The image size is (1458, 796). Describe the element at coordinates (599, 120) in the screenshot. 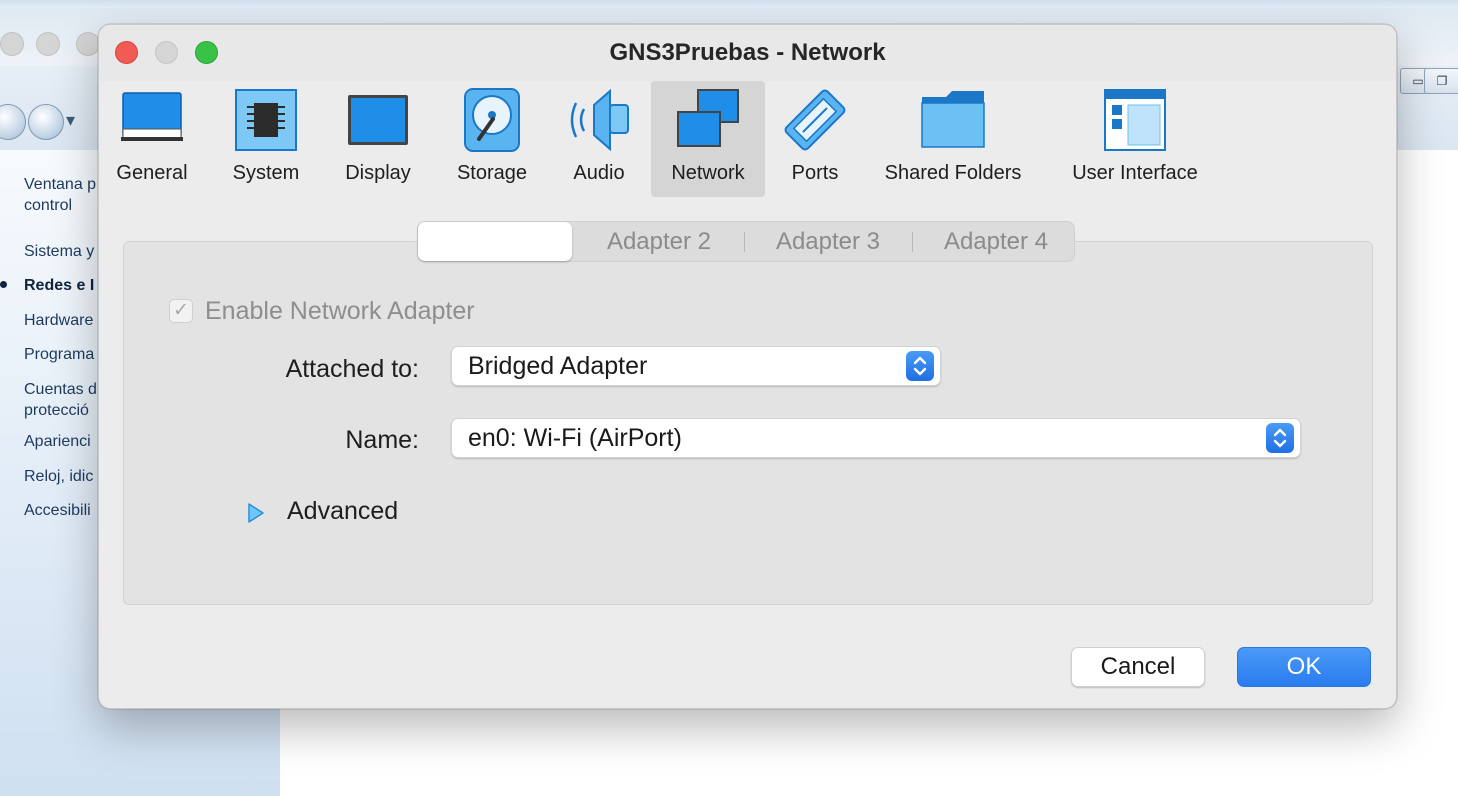

I see `audio-icon` at that location.